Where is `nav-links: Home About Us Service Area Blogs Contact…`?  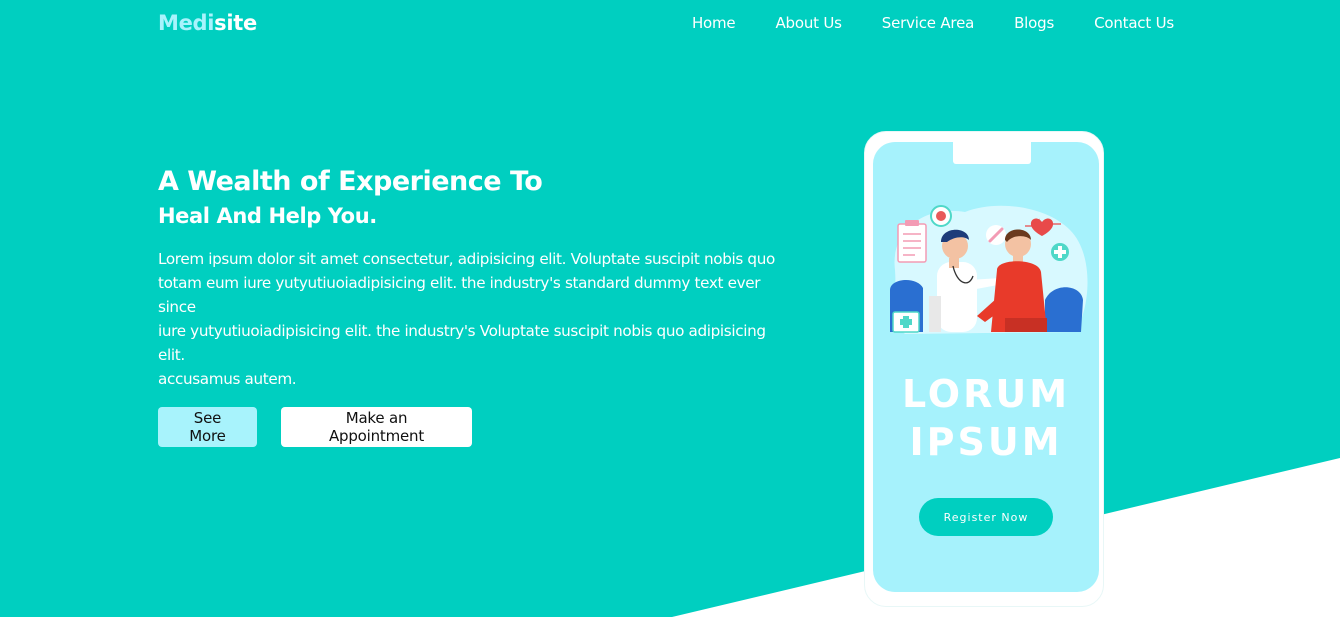
nav-links: Home About Us Service Area Blogs Contact… is located at coordinates (933, 23).